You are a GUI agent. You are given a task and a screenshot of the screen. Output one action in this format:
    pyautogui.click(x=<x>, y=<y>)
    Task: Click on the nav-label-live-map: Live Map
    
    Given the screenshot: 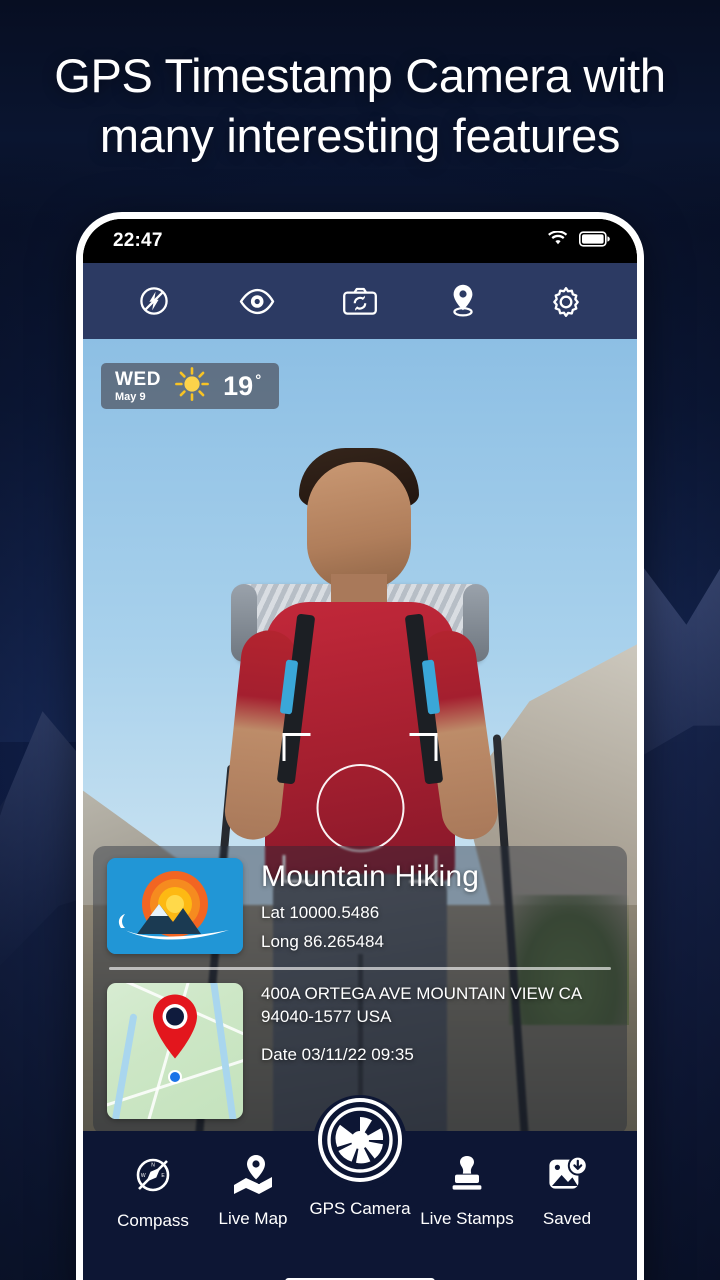 What is the action you would take?
    pyautogui.click(x=253, y=1218)
    